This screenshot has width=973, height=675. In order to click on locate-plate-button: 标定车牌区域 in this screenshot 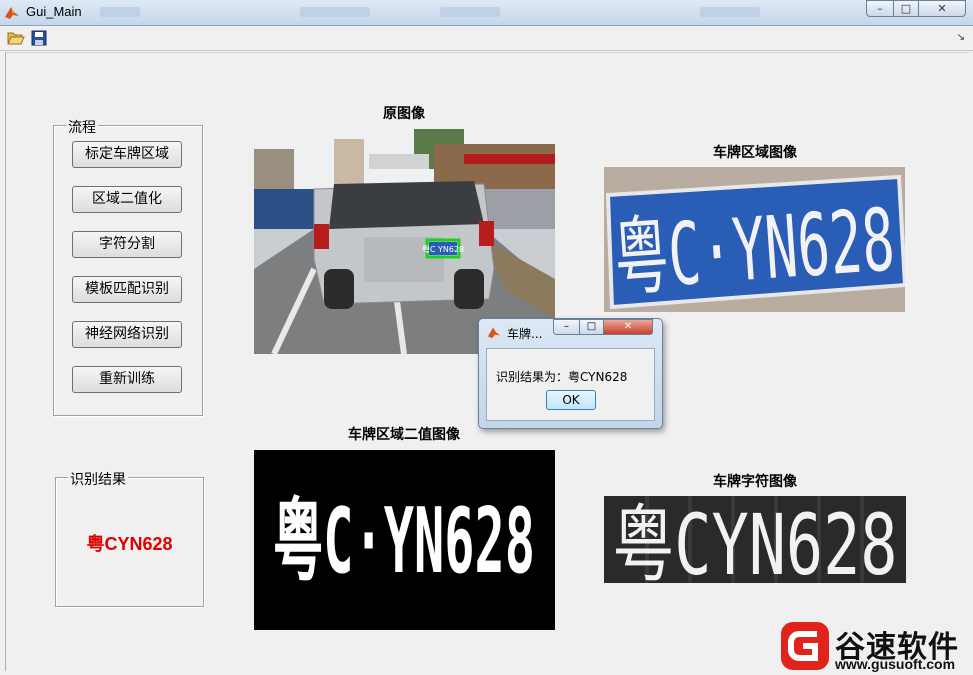, I will do `click(127, 154)`.